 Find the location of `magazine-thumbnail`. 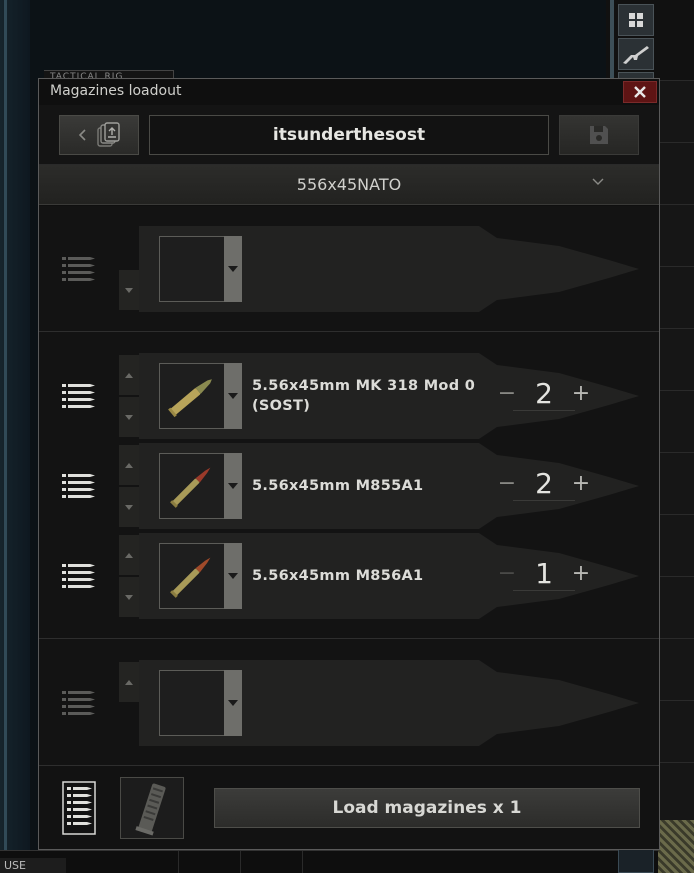

magazine-thumbnail is located at coordinates (152, 808).